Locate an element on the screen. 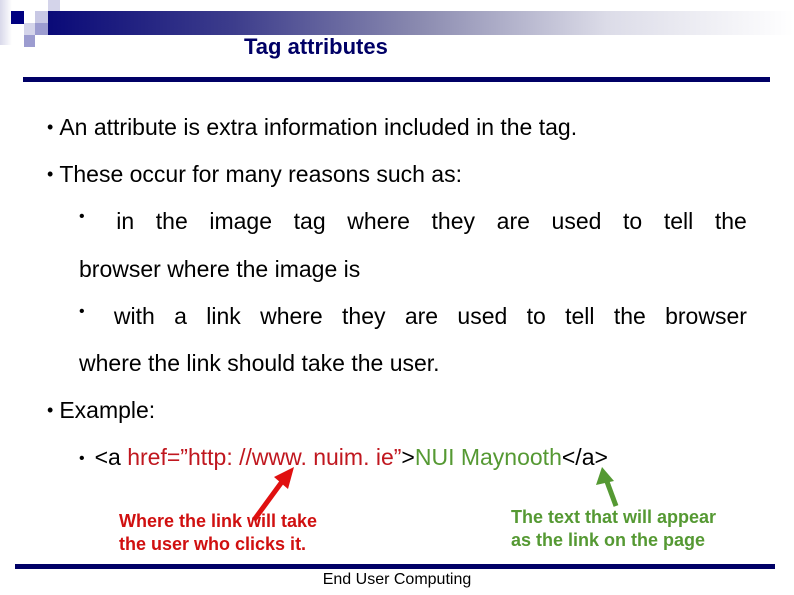  slide-title: Tag attributes is located at coordinates (316, 46).